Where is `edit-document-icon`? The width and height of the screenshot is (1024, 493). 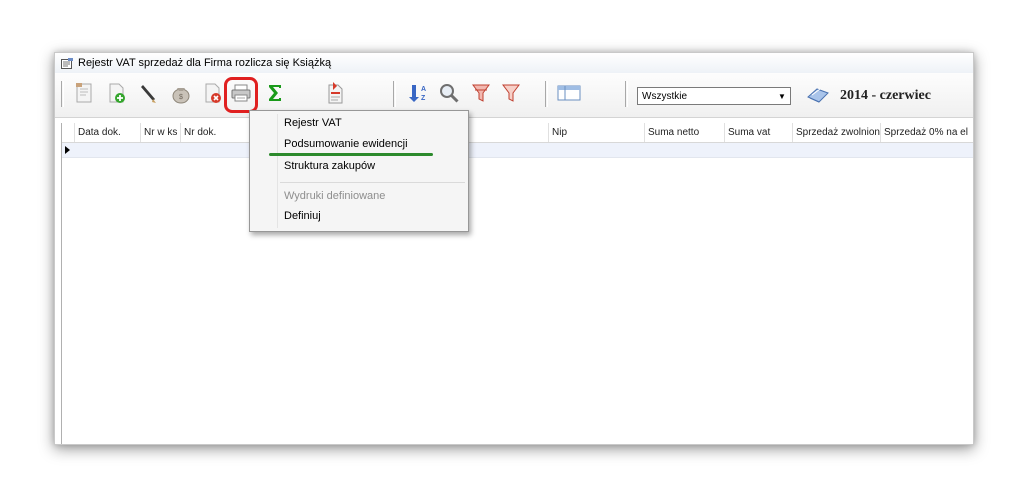
edit-document-icon is located at coordinates (85, 93).